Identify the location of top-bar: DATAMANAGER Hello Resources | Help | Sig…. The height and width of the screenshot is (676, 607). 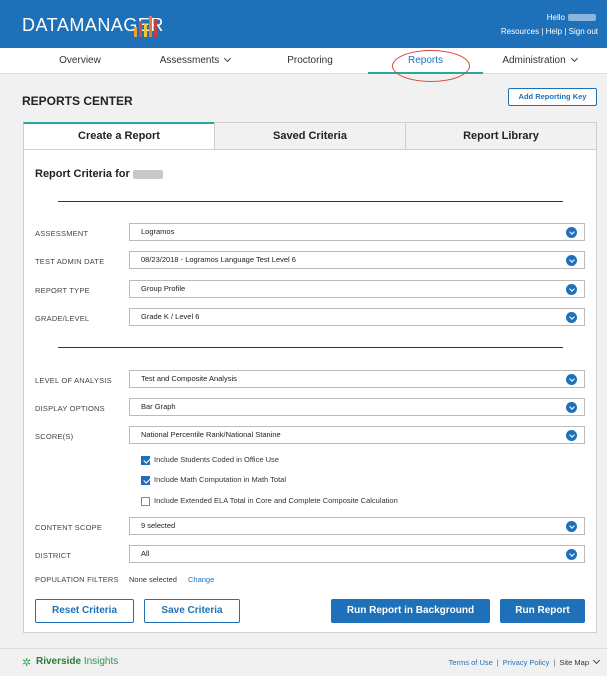
(303, 24).